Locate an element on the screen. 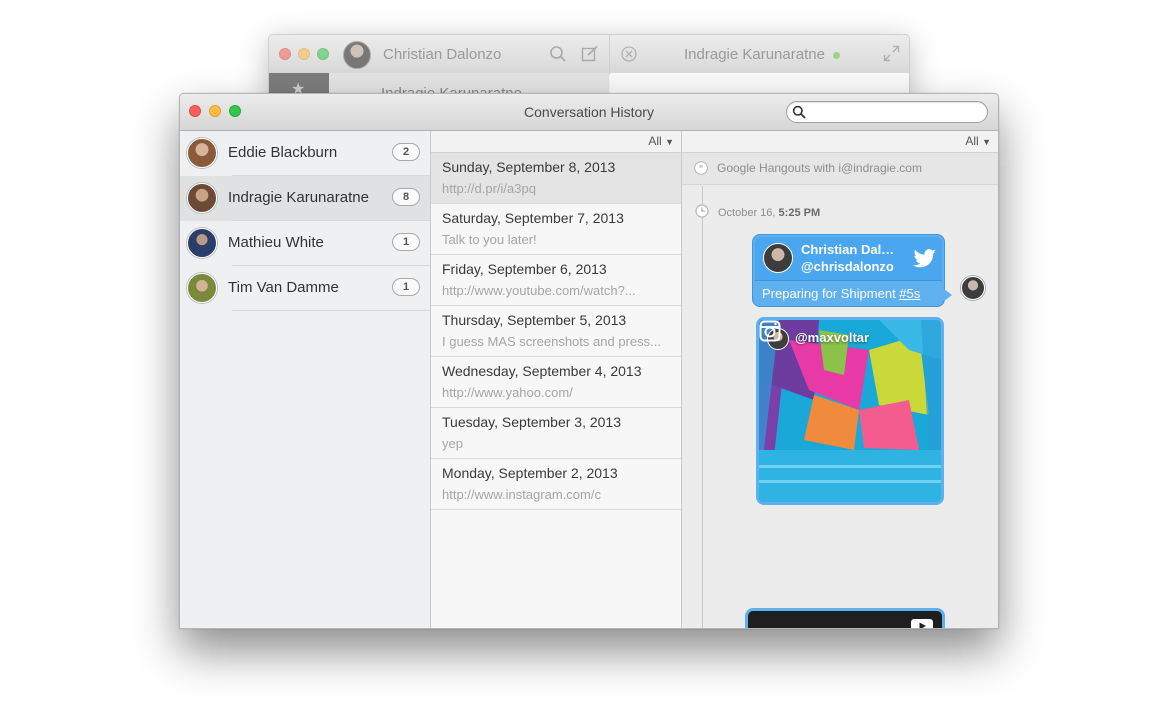 Image resolution: width=1176 pixels, height=726 pixels. date-preview: http://www.yahoo.com/ is located at coordinates (507, 392).